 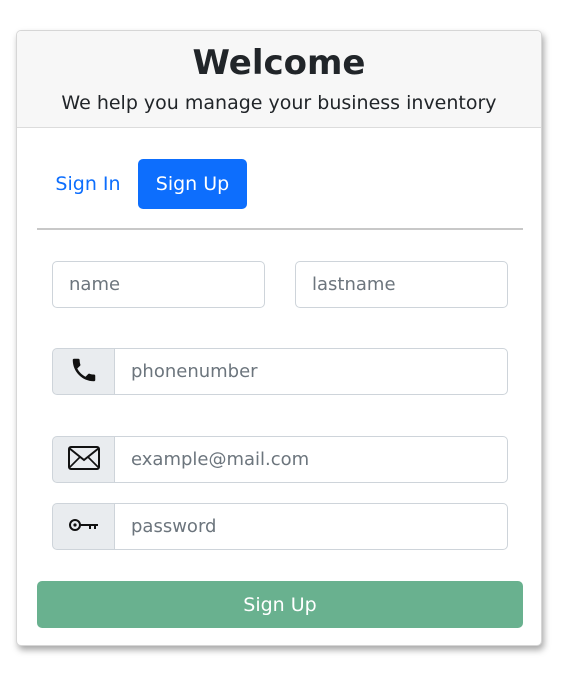 I want to click on tab-sign-in: Sign In, so click(x=88, y=184).